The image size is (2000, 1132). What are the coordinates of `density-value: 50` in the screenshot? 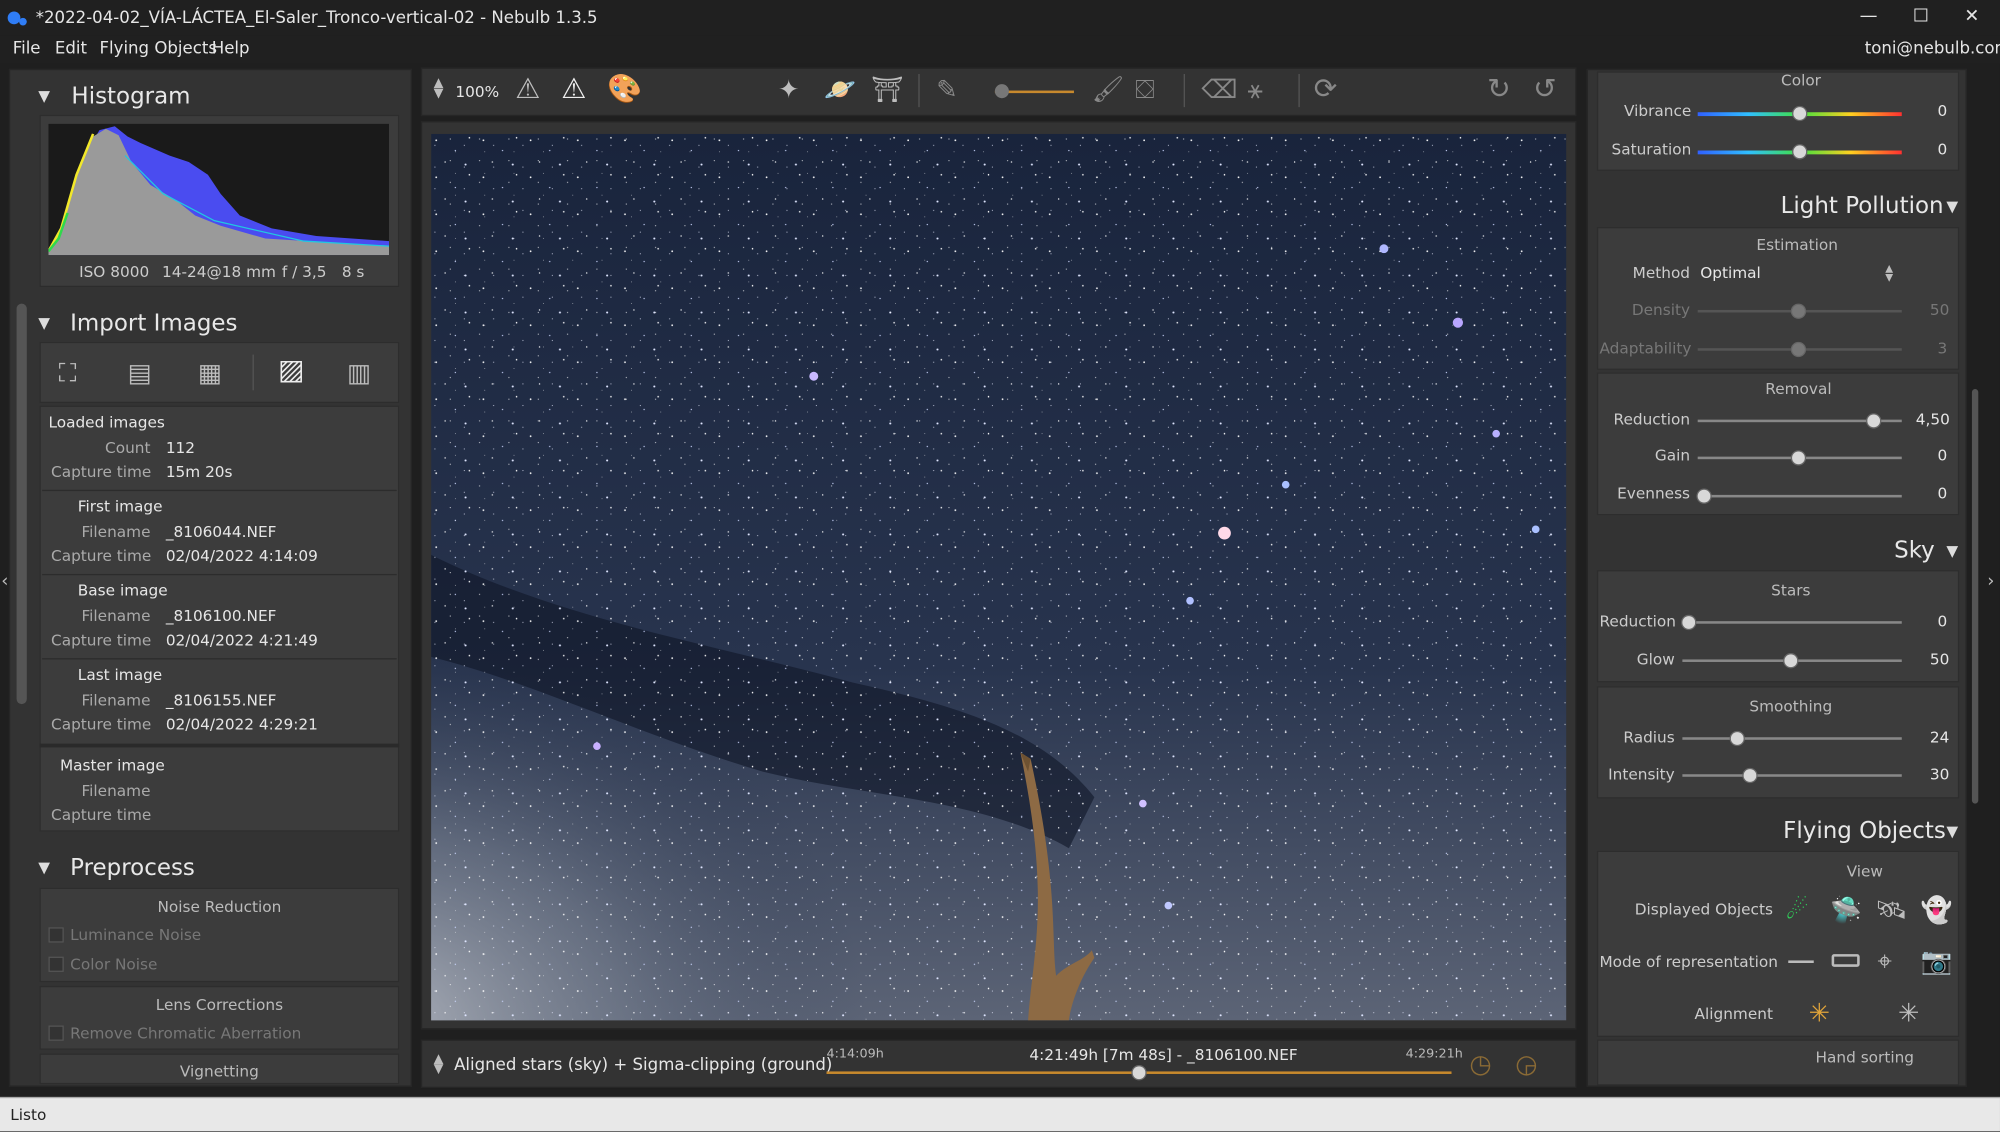 It's located at (1939, 310).